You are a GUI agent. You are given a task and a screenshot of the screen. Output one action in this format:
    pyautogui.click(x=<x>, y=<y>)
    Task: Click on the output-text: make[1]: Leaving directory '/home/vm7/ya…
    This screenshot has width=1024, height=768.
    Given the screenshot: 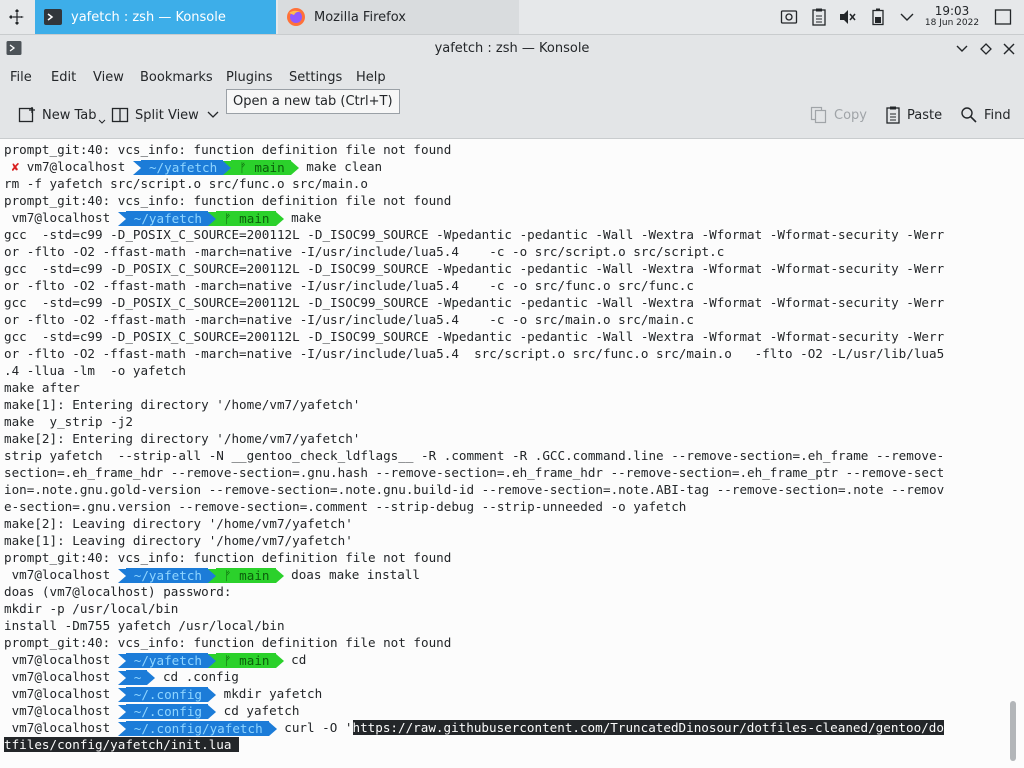 What is the action you would take?
    pyautogui.click(x=178, y=540)
    